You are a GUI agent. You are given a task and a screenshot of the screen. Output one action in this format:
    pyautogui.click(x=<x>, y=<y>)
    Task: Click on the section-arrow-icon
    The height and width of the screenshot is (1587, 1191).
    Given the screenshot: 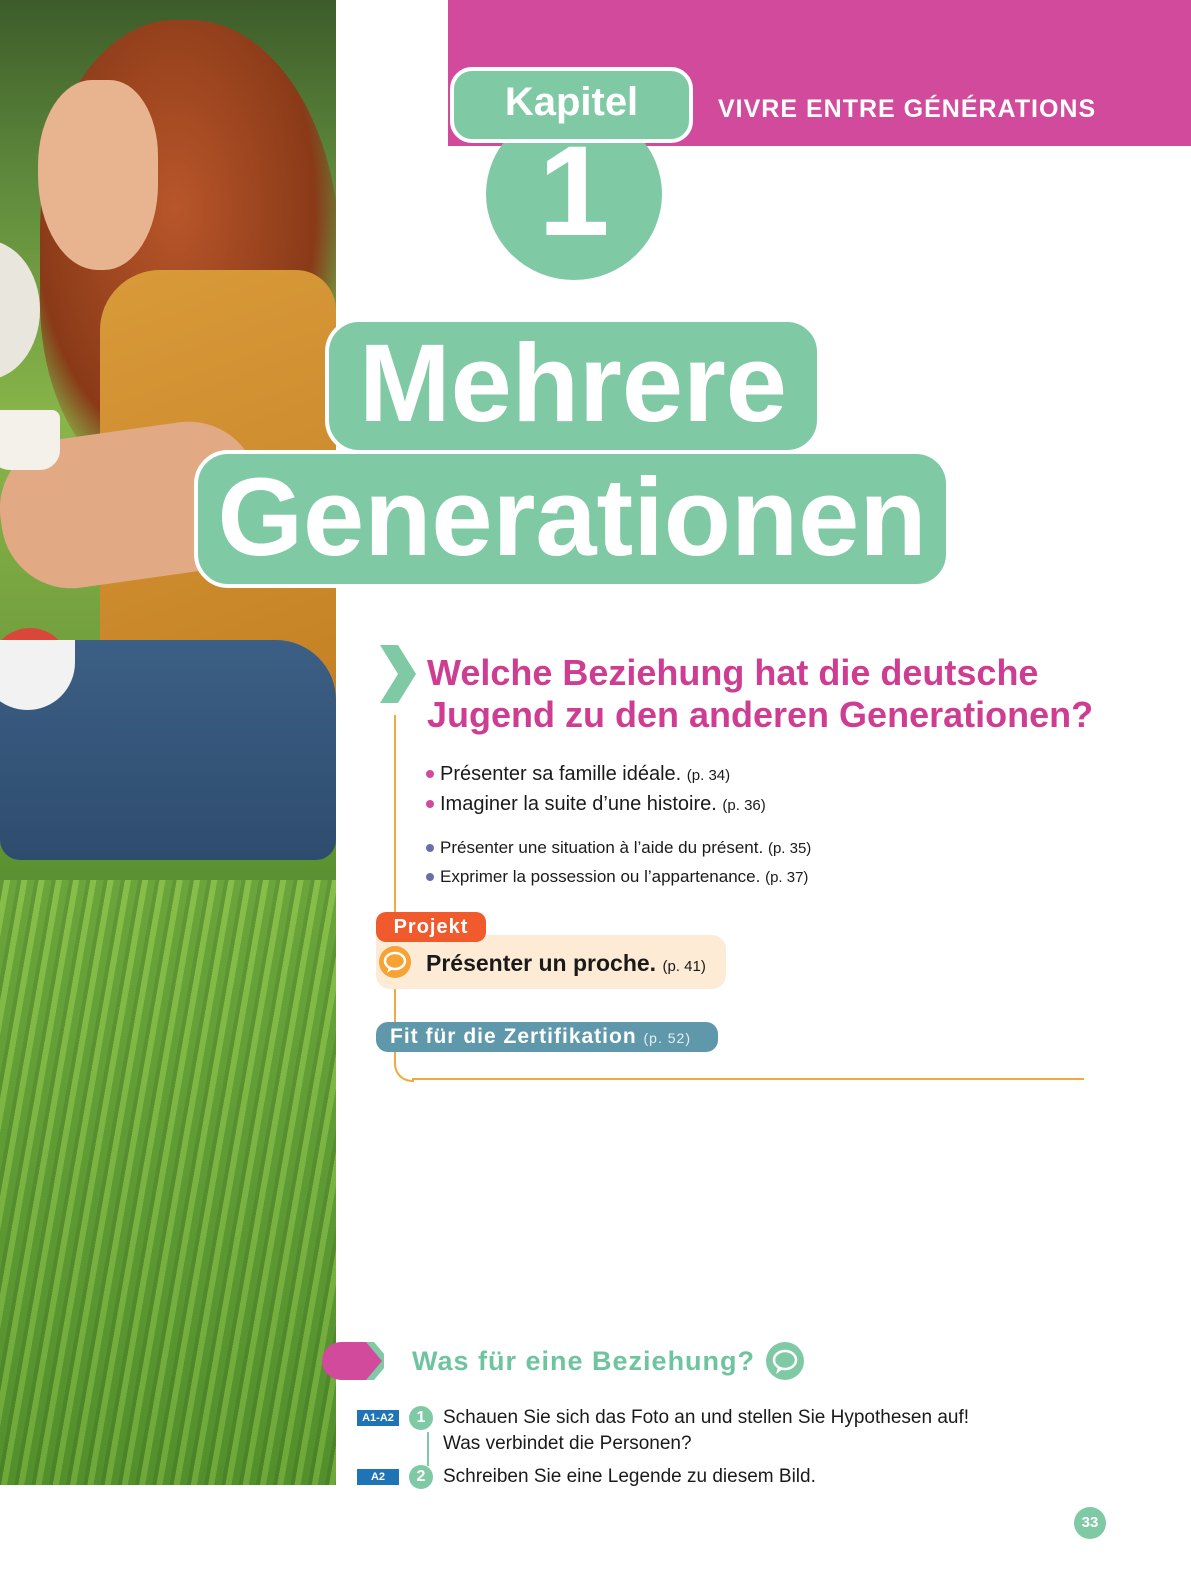 What is the action you would take?
    pyautogui.click(x=353, y=1361)
    